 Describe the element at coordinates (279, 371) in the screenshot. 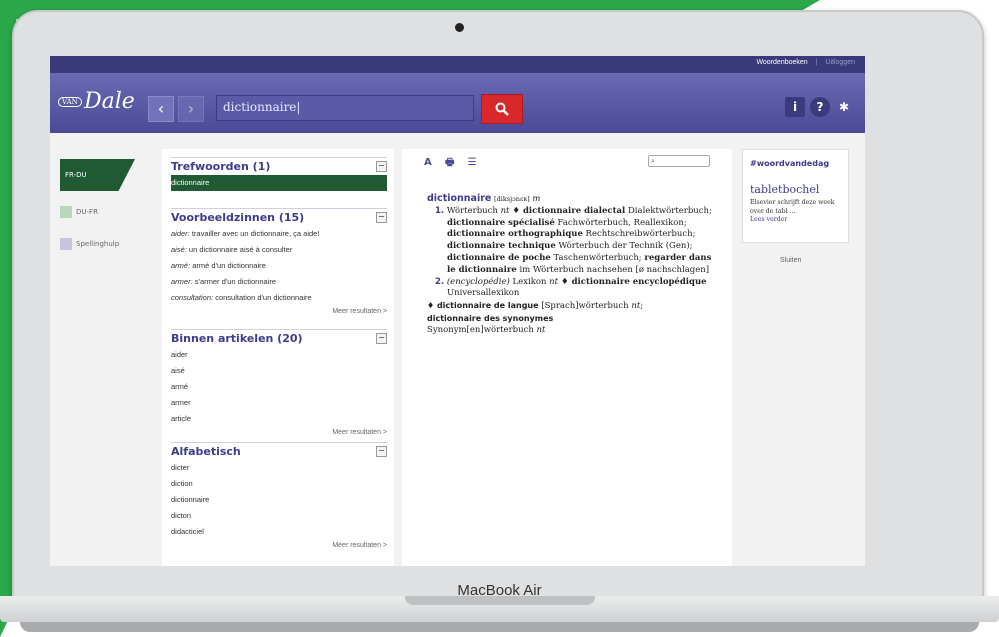

I see `list-item: aisé` at that location.